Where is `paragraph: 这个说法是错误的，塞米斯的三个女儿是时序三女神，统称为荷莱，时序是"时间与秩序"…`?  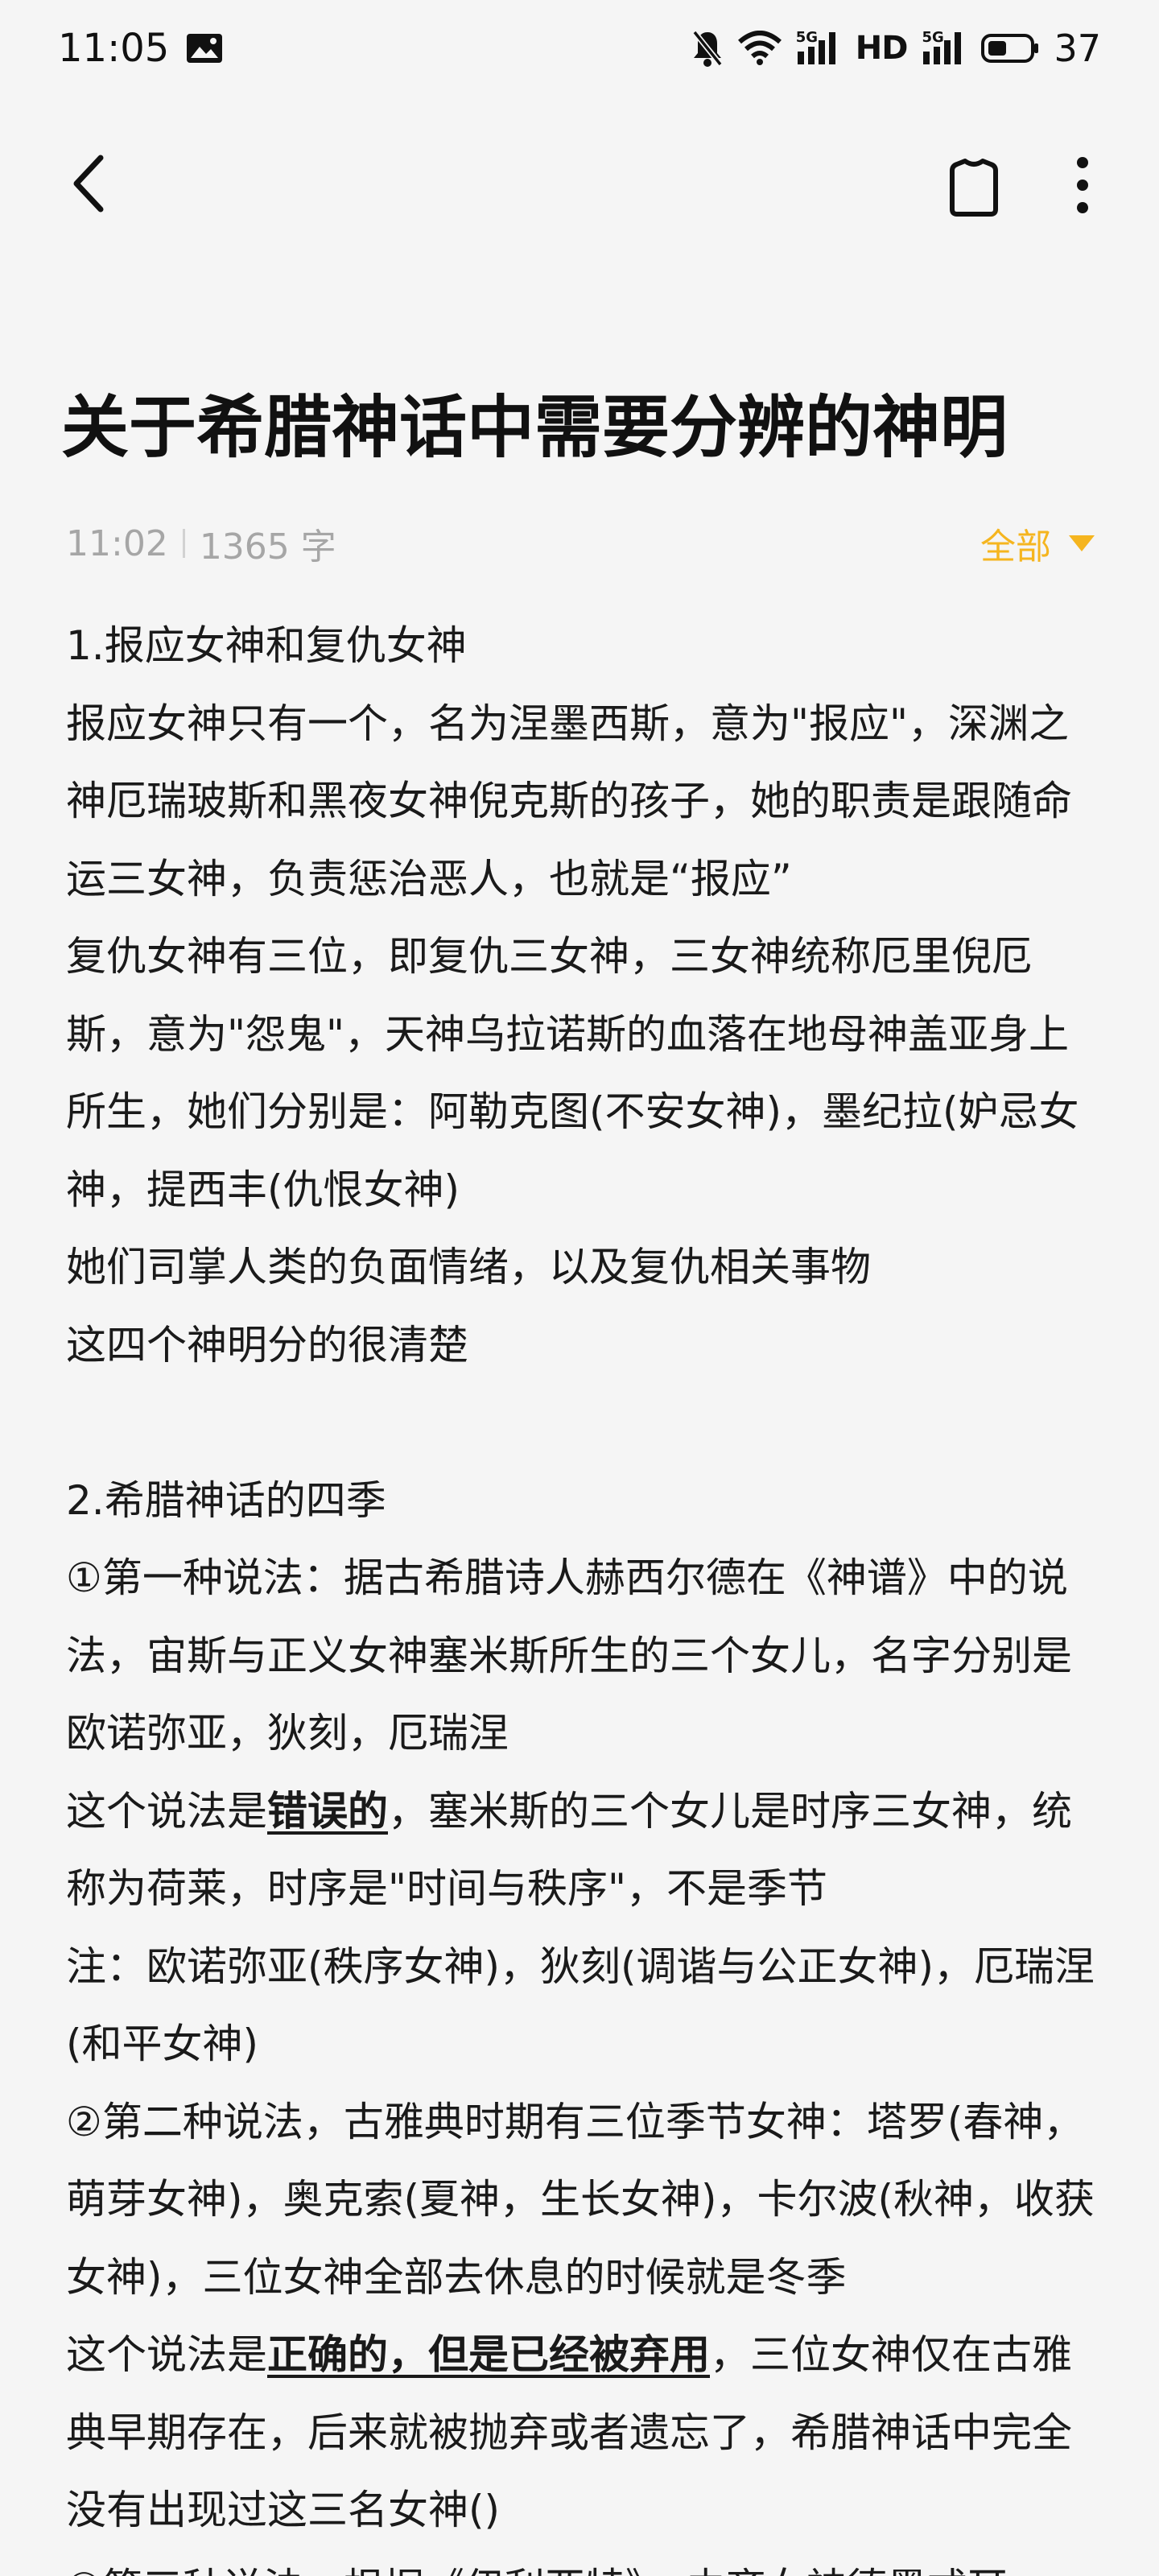 paragraph: 这个说法是错误的，塞米斯的三个女儿是时序三女神，统称为荷莱，时序是"时间与秩序"… is located at coordinates (585, 1851).